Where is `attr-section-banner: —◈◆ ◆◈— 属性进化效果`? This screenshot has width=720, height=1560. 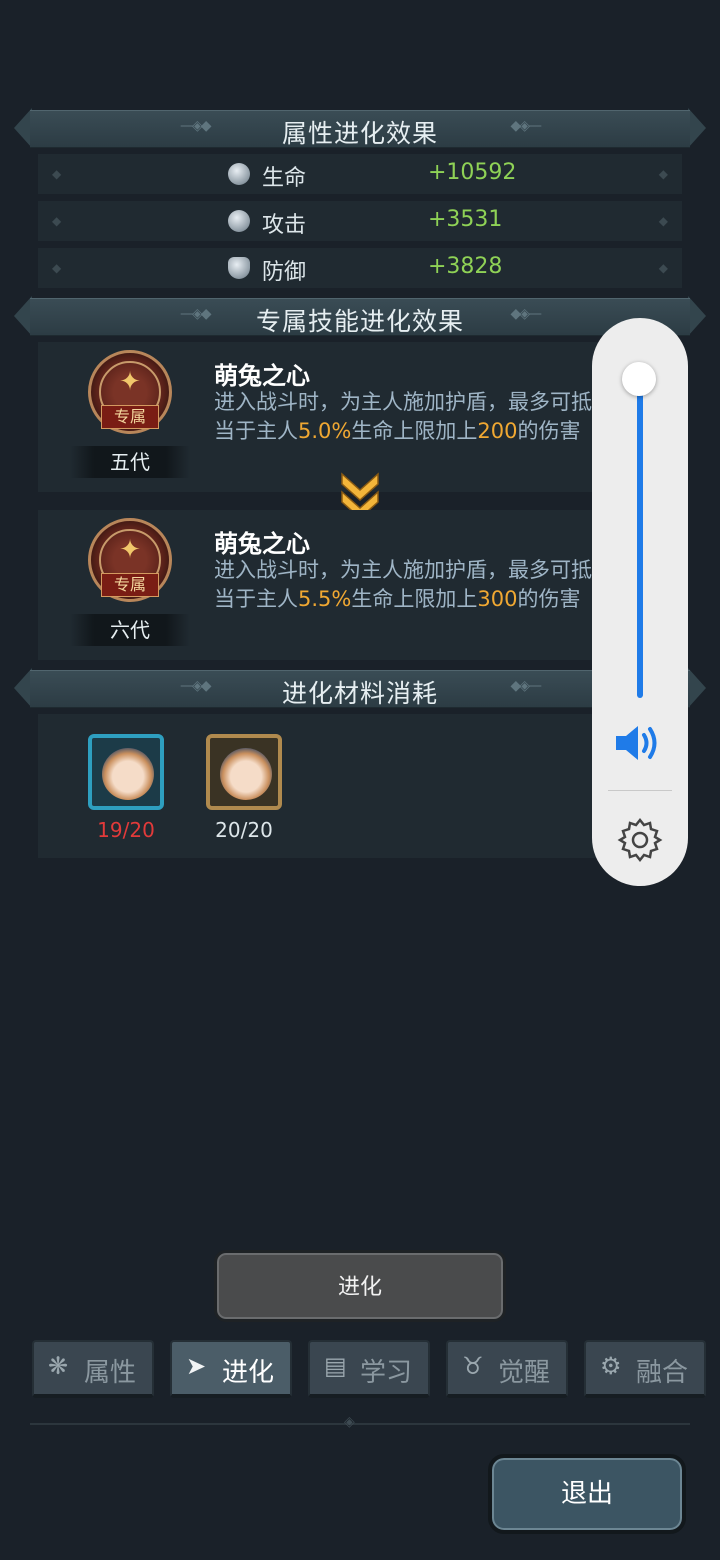 attr-section-banner: —◈◆ ◆◈— 属性进化效果 is located at coordinates (360, 128).